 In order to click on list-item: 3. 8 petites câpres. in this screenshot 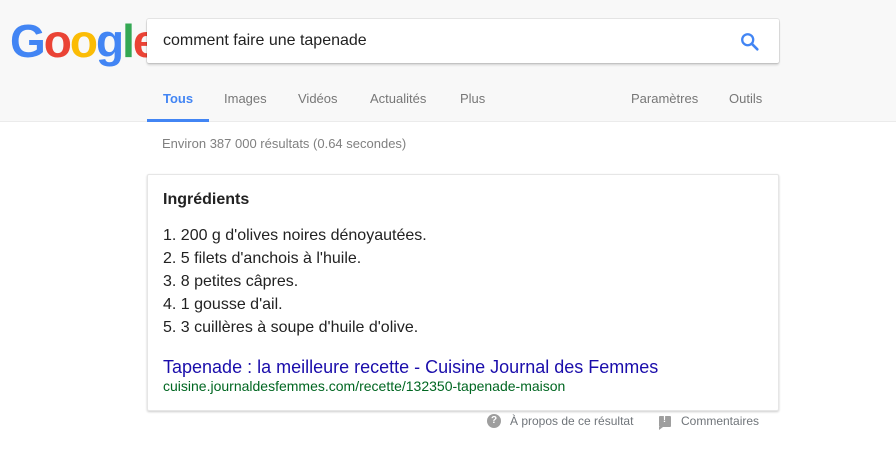, I will do `click(231, 281)`.